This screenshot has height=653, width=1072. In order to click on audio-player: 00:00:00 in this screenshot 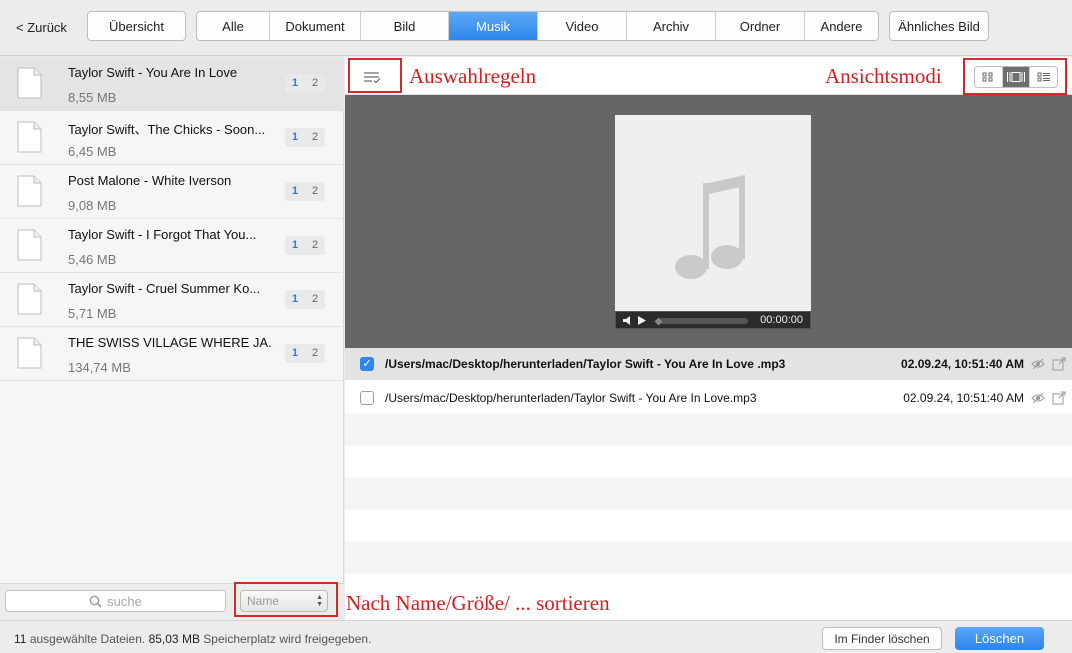, I will do `click(713, 320)`.